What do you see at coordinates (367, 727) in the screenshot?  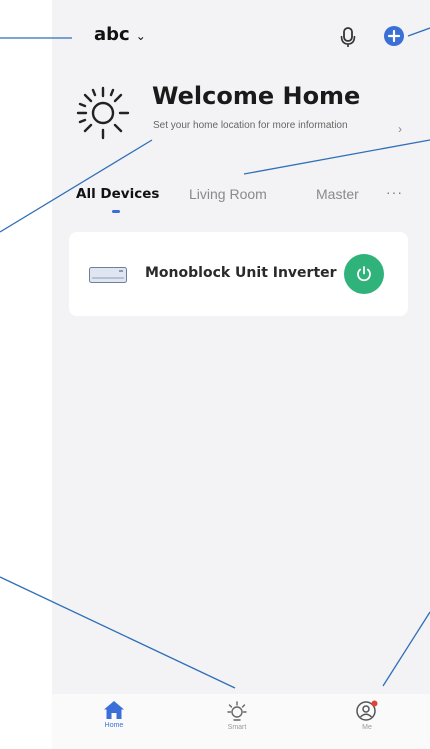 I see `nav-me-label: Me` at bounding box center [367, 727].